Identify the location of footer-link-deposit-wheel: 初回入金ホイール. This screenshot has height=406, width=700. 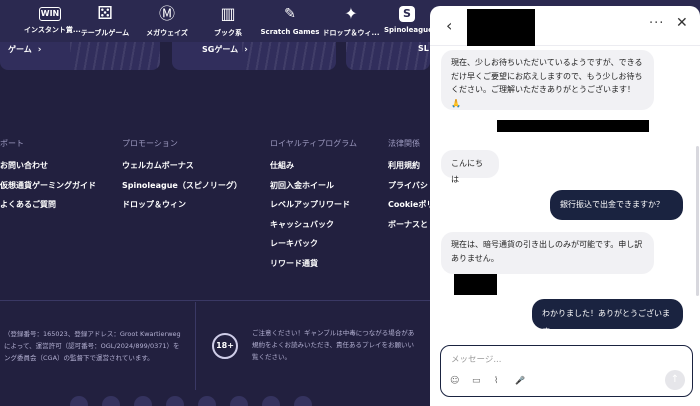
(313, 190).